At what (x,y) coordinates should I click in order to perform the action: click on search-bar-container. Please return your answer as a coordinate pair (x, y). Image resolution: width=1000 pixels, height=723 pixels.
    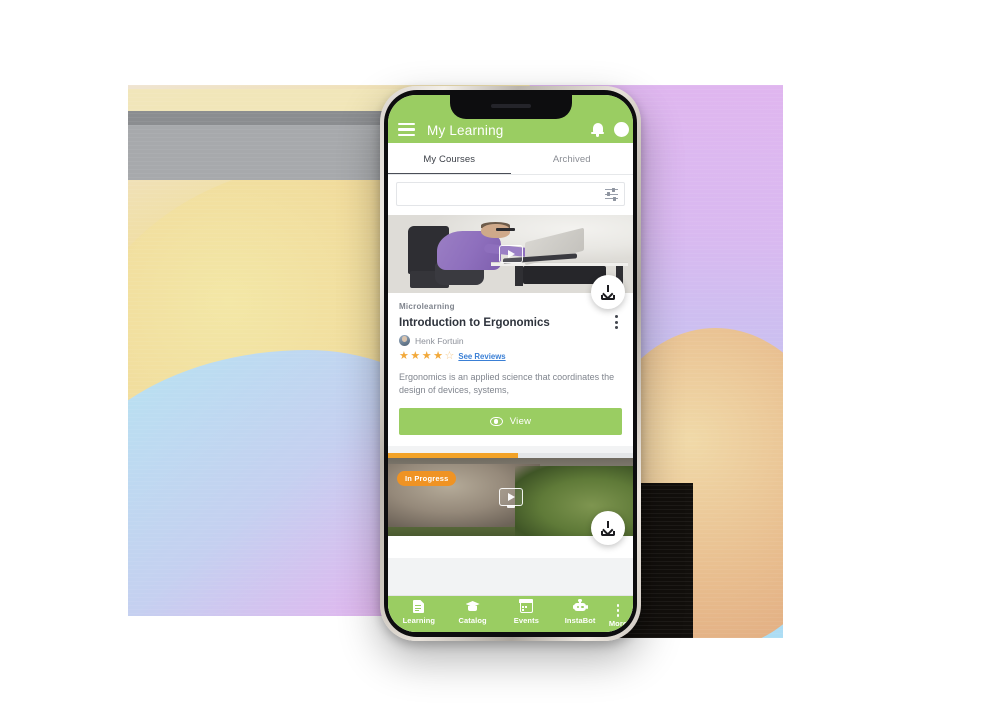
    Looking at the image, I should click on (510, 195).